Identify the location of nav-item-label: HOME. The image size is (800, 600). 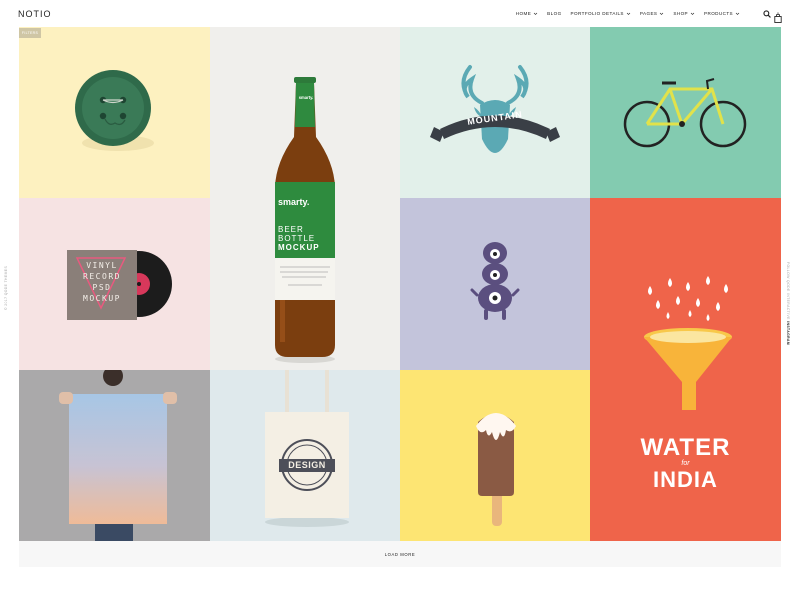
(523, 13).